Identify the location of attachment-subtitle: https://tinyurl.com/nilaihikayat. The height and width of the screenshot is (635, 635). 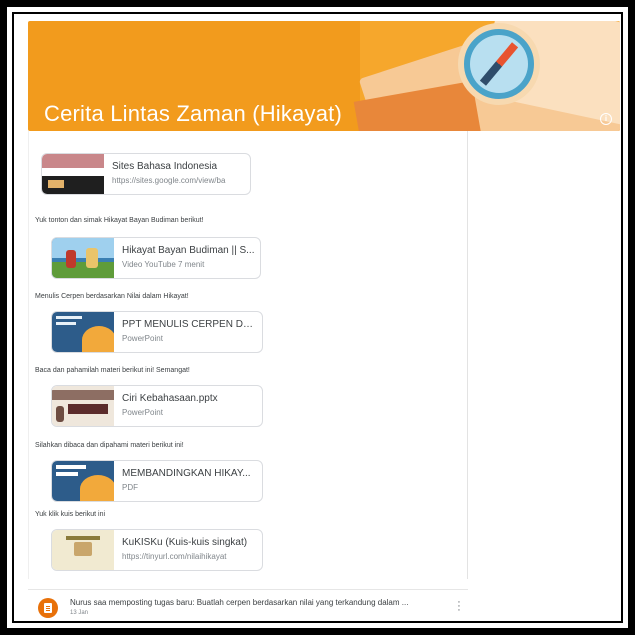
(174, 556).